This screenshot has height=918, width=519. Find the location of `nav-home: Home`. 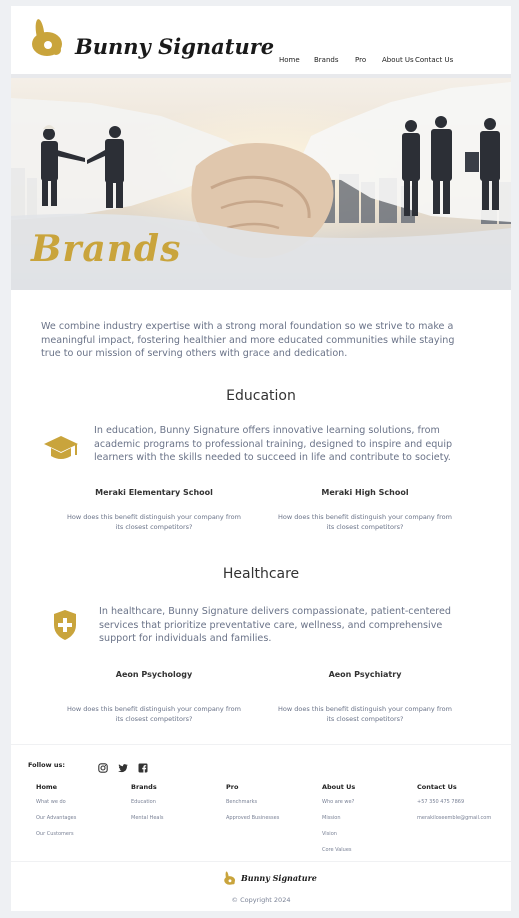

nav-home: Home is located at coordinates (289, 60).